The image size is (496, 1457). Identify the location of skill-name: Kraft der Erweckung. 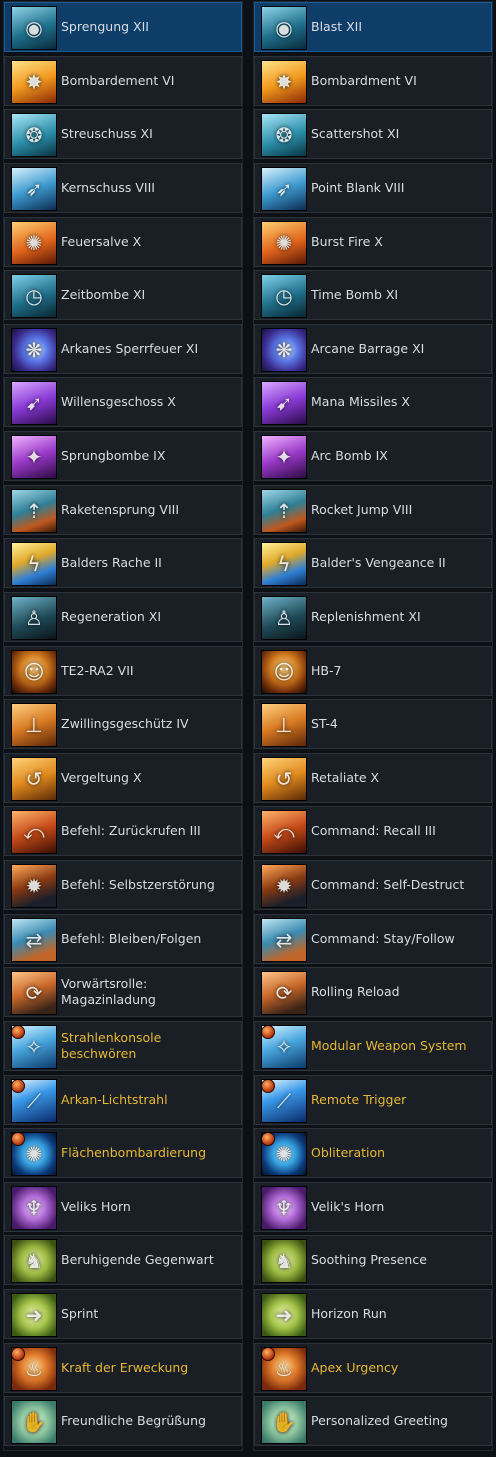
(125, 1367).